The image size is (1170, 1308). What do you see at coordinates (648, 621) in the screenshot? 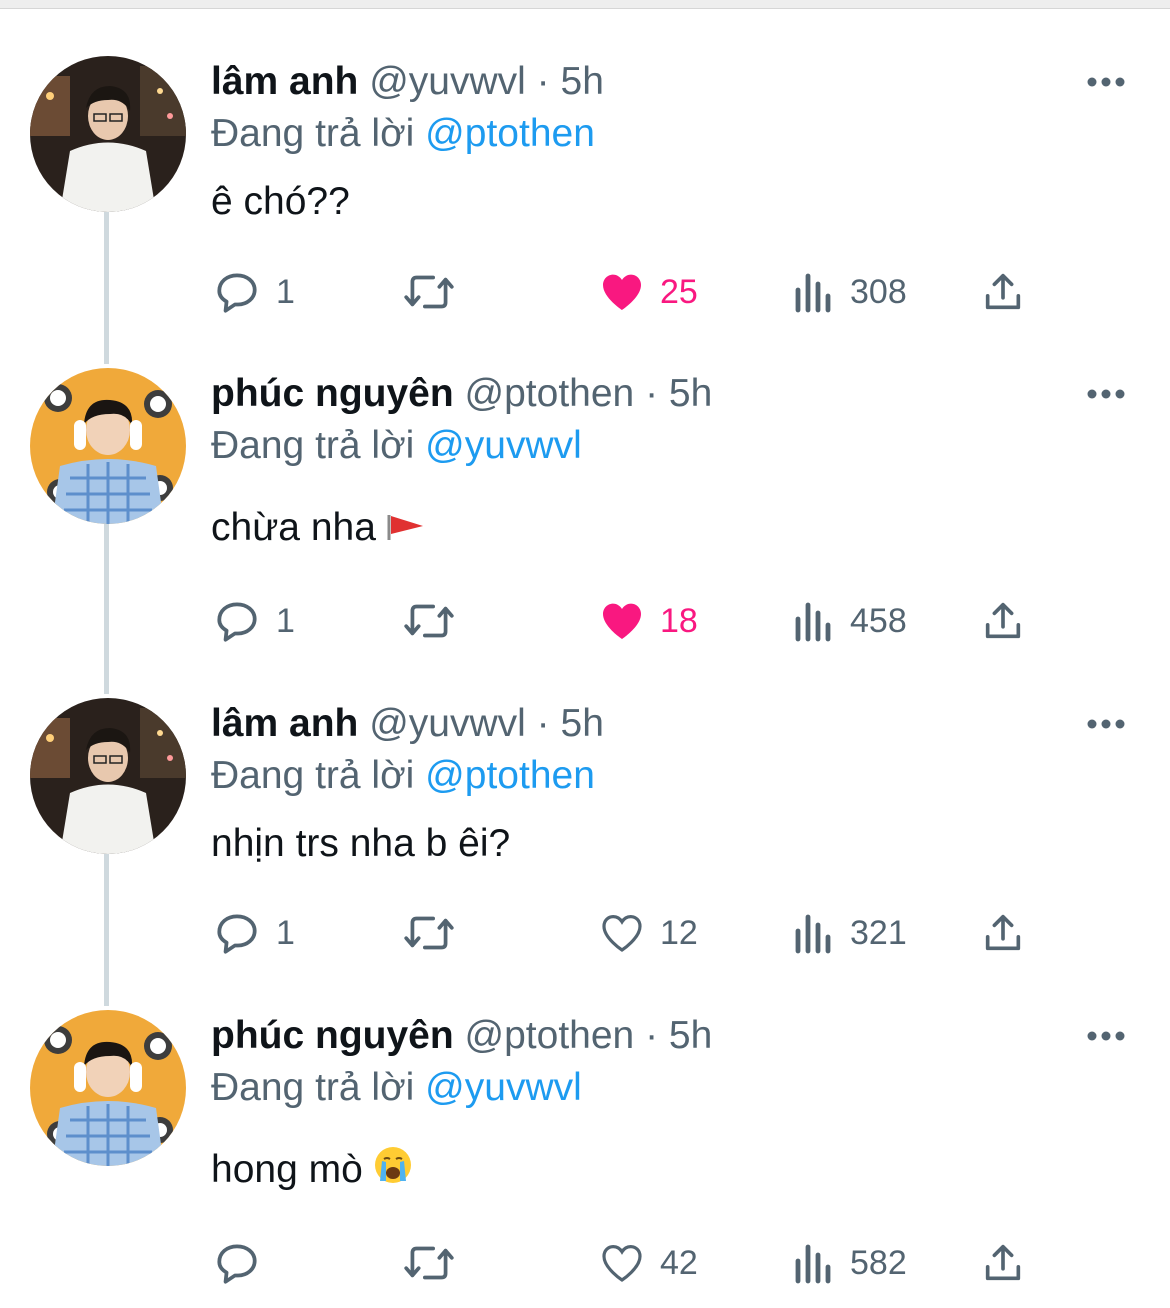
I see `like-button: 18` at bounding box center [648, 621].